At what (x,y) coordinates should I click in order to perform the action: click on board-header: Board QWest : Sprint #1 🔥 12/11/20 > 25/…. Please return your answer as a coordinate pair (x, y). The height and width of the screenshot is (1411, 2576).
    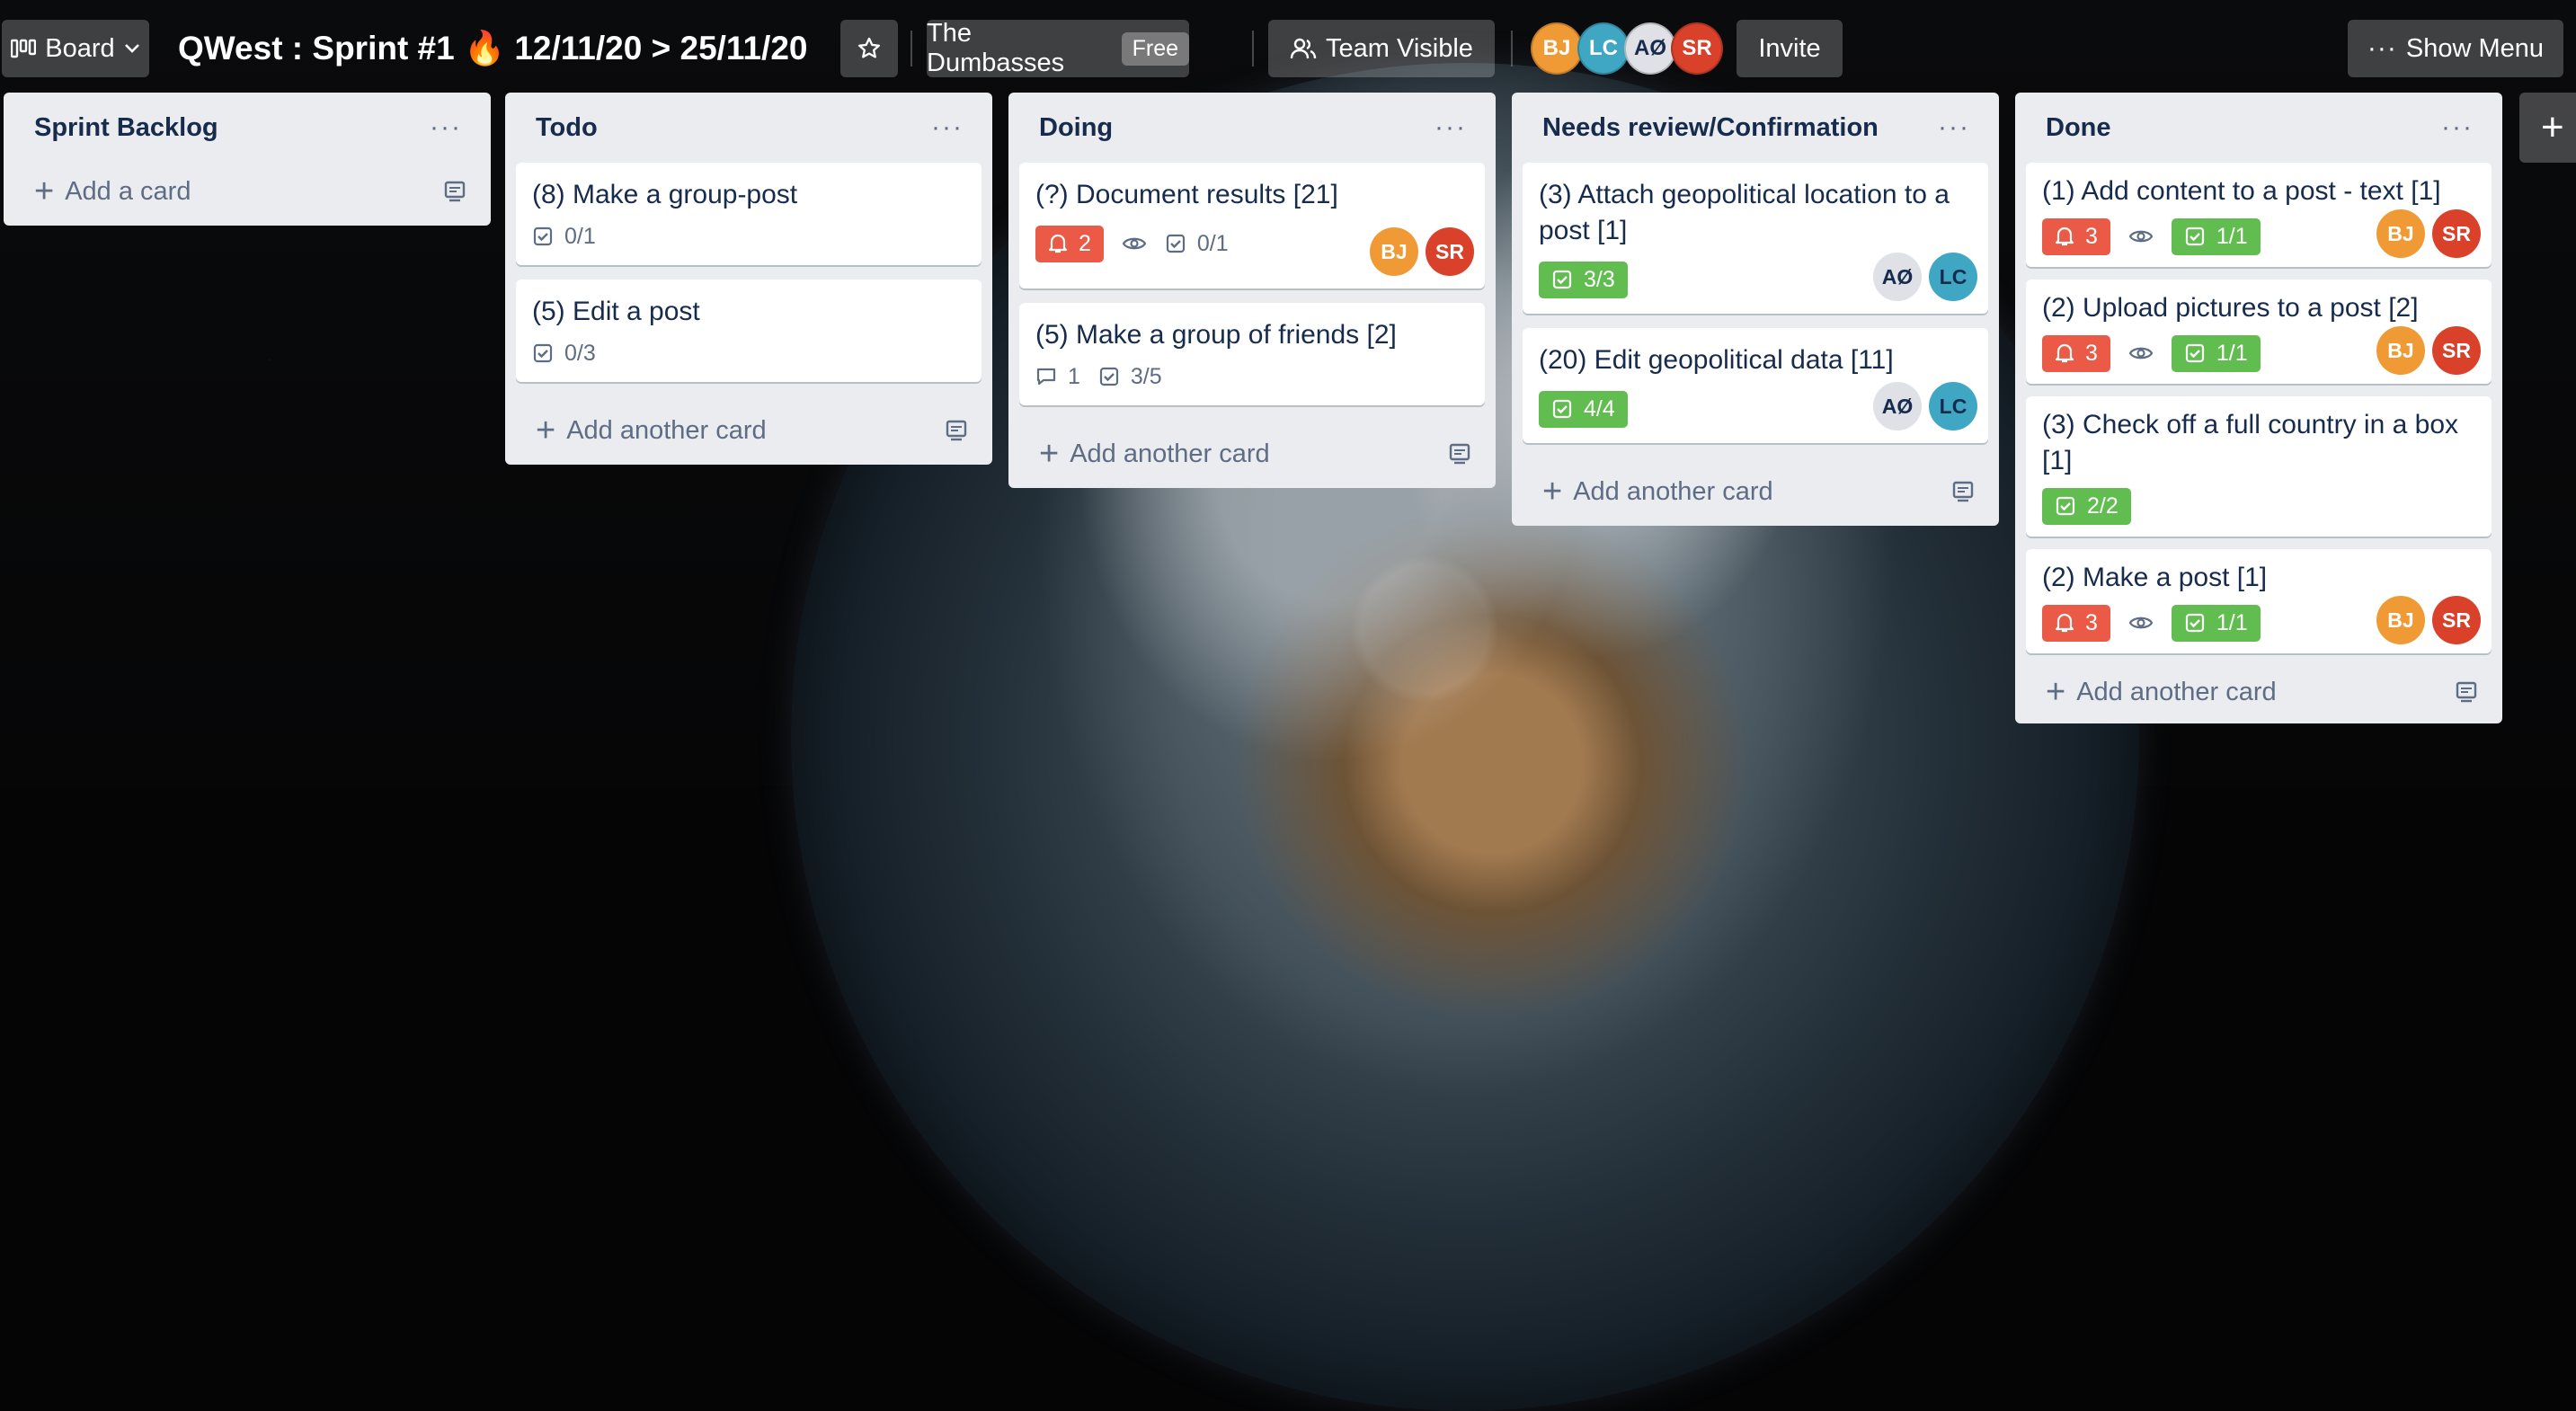
    Looking at the image, I should click on (1288, 45).